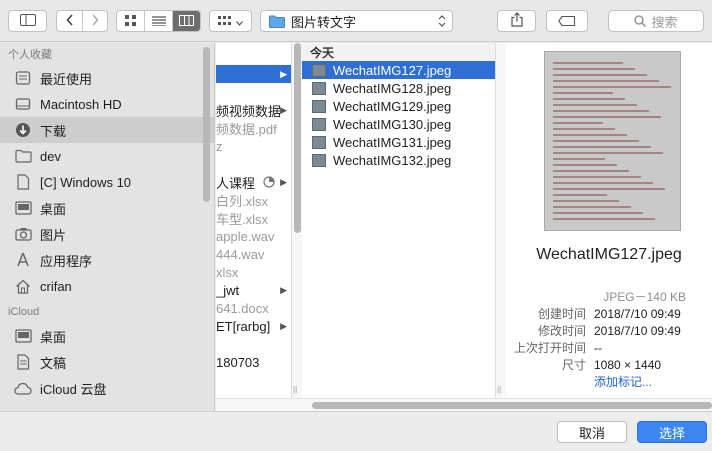 This screenshot has width=712, height=451. I want to click on sidebar-item-icloud-0: 桌面, so click(107, 336).